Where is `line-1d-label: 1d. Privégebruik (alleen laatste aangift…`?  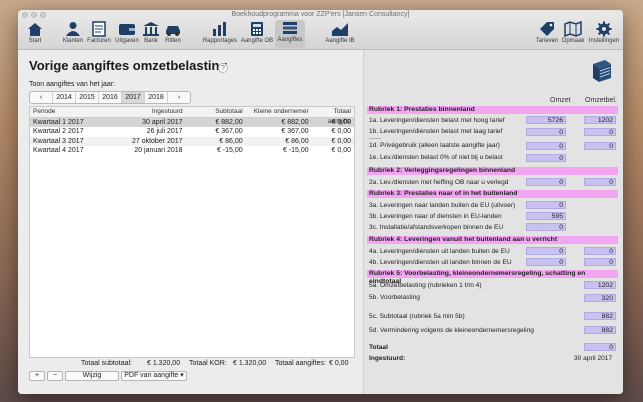 line-1d-label: 1d. Privégebruik (alleen laatste aangift… is located at coordinates (434, 145).